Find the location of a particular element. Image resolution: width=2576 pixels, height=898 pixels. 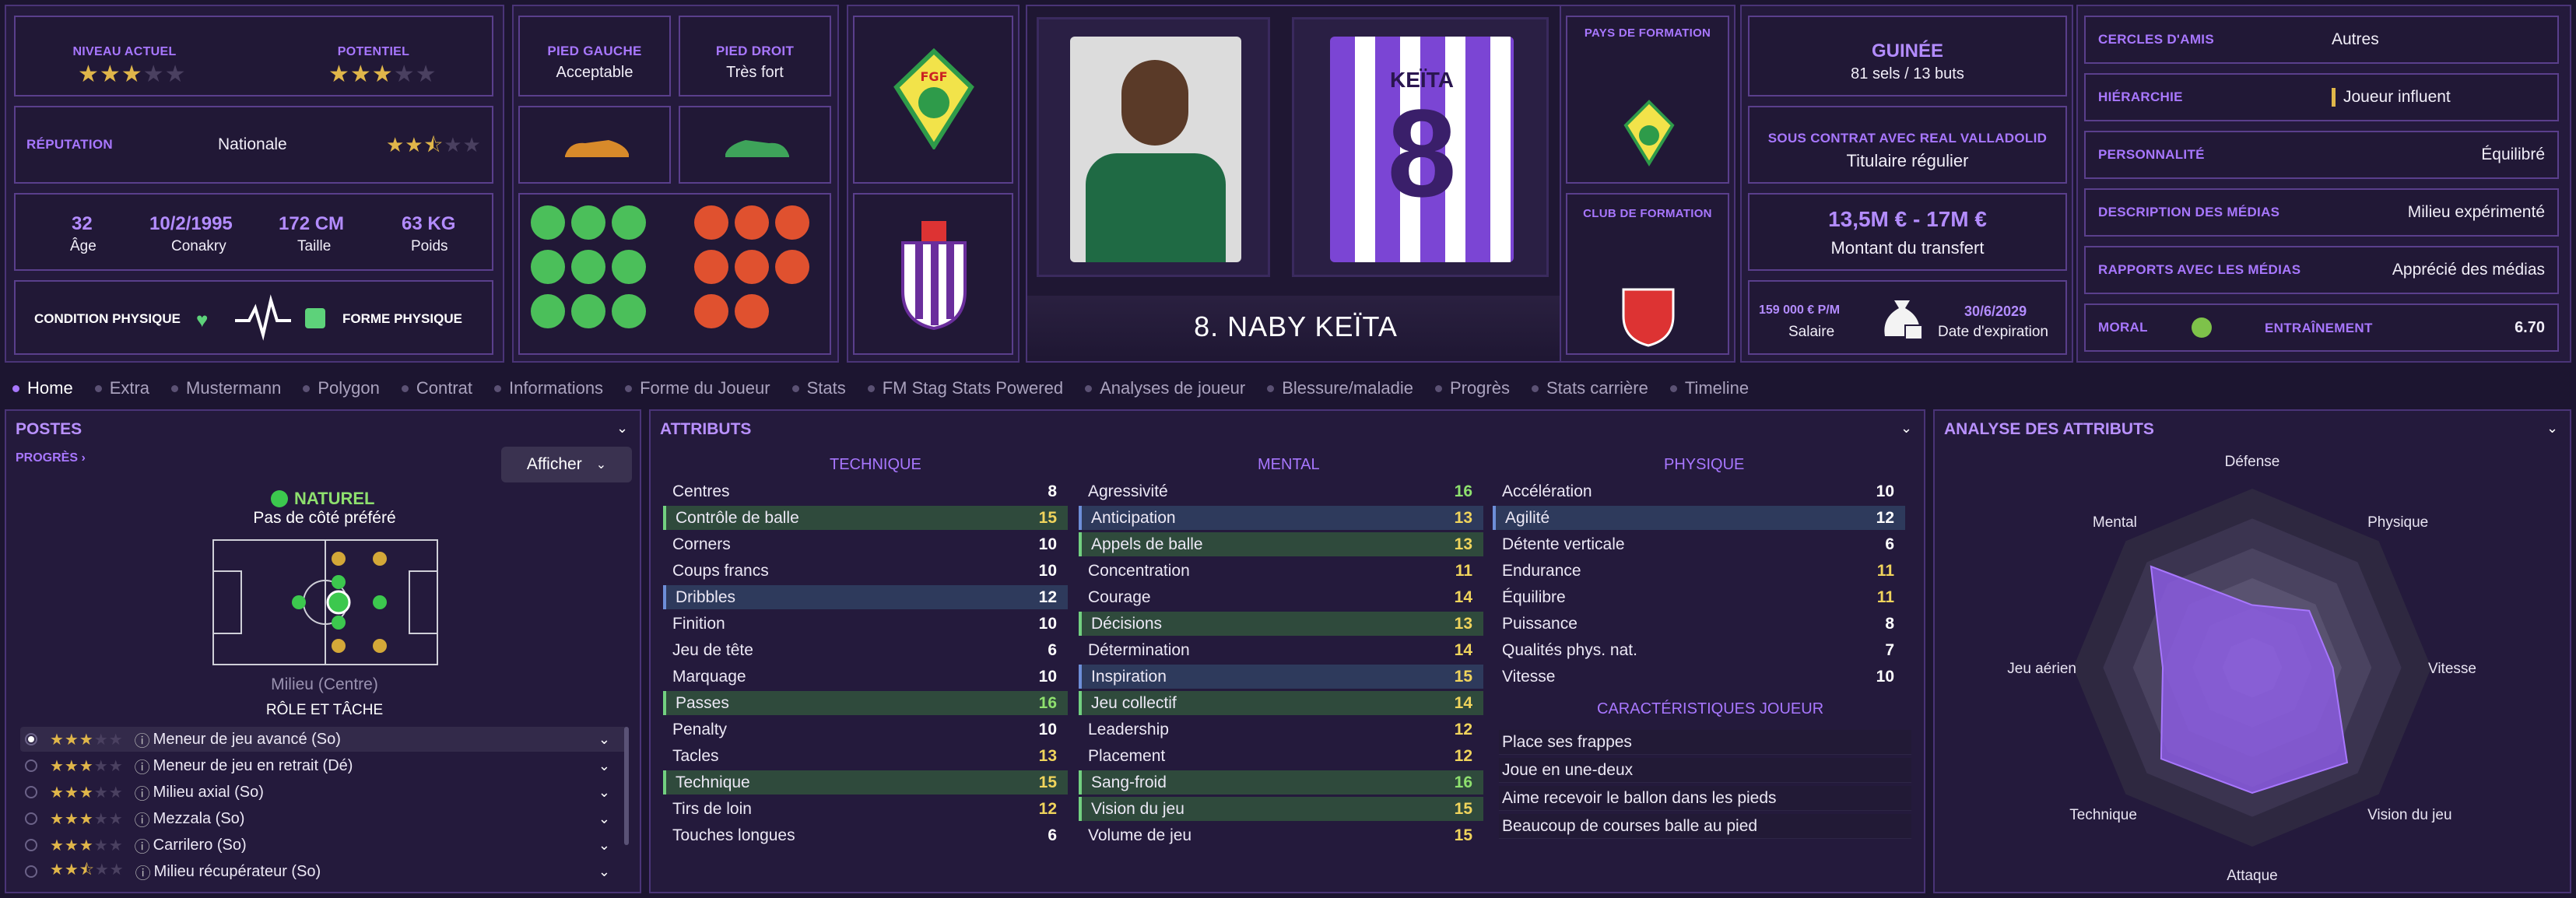

role-row: ★★★★★ ⓘ Meneur de jeu avancé (So) ⌄ is located at coordinates (324, 739).